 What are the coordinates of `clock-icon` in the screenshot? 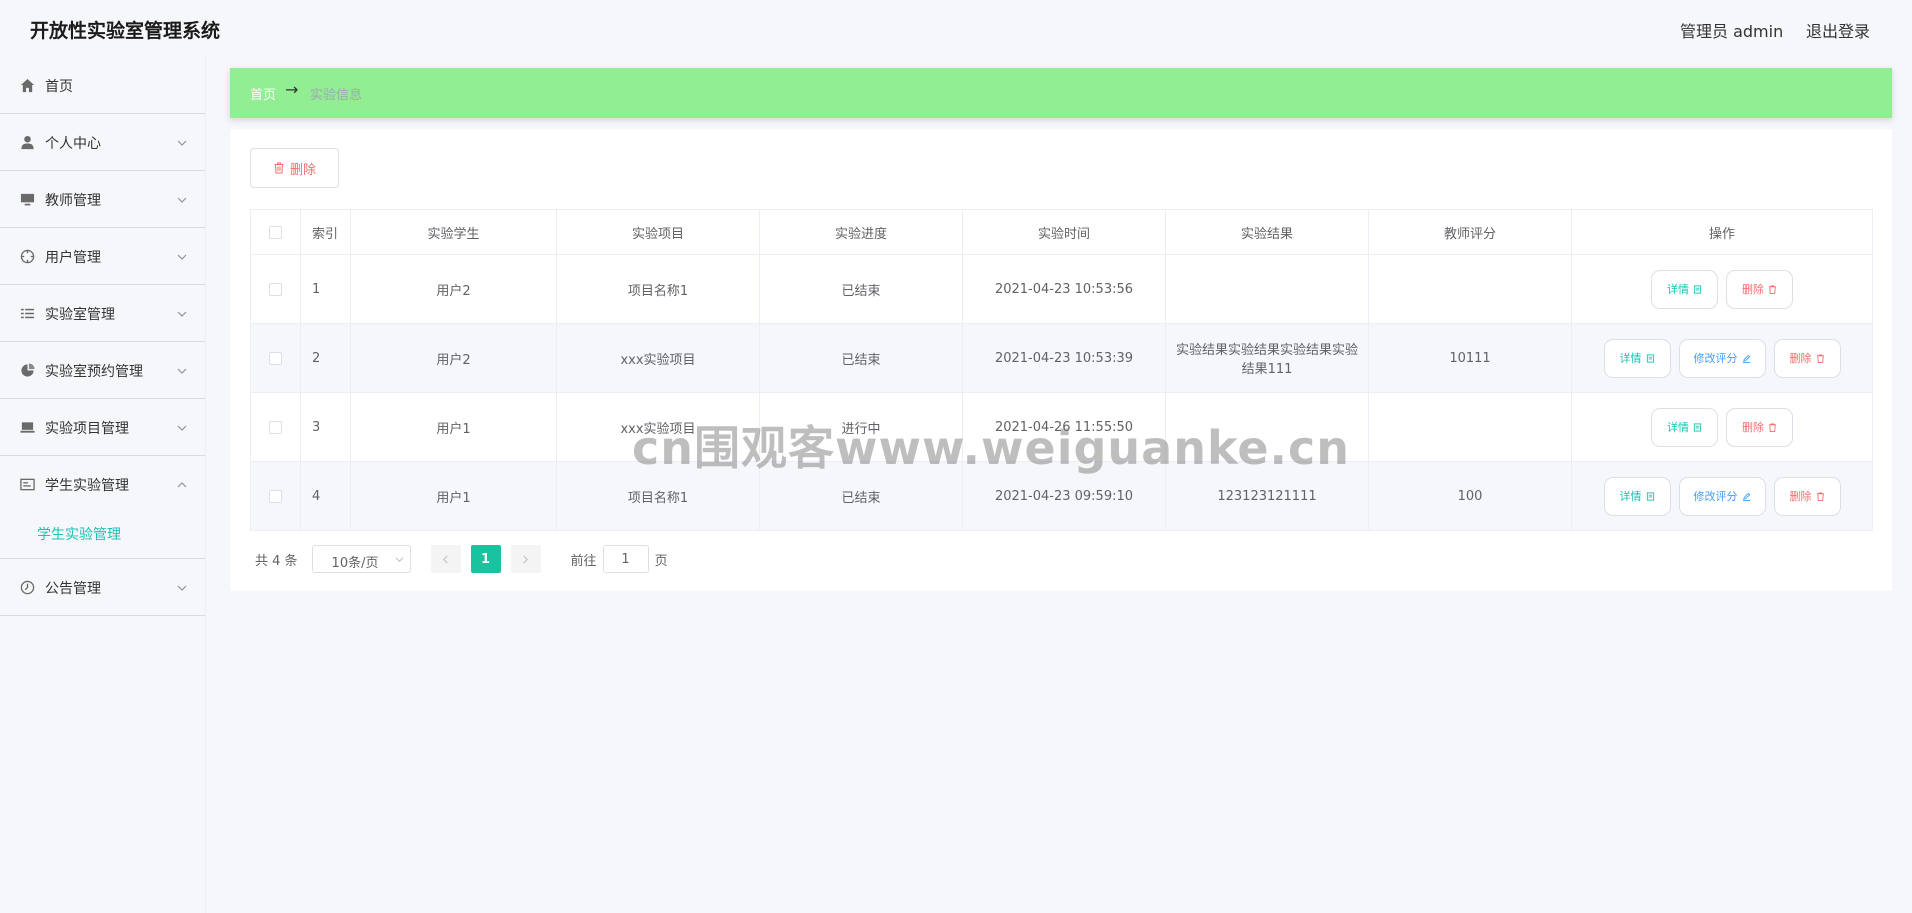 It's located at (27, 587).